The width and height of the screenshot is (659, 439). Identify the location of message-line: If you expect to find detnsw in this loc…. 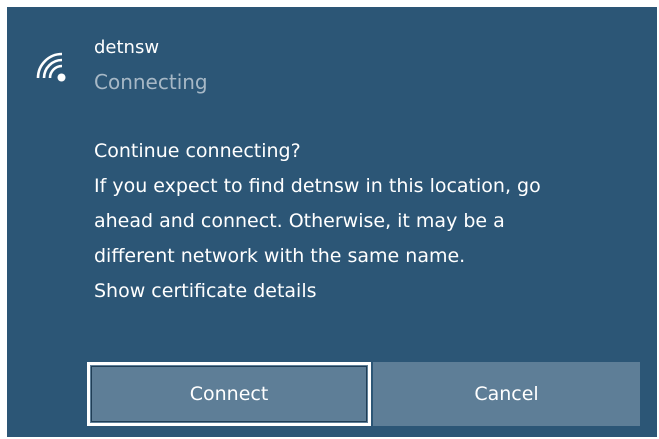
(317, 186).